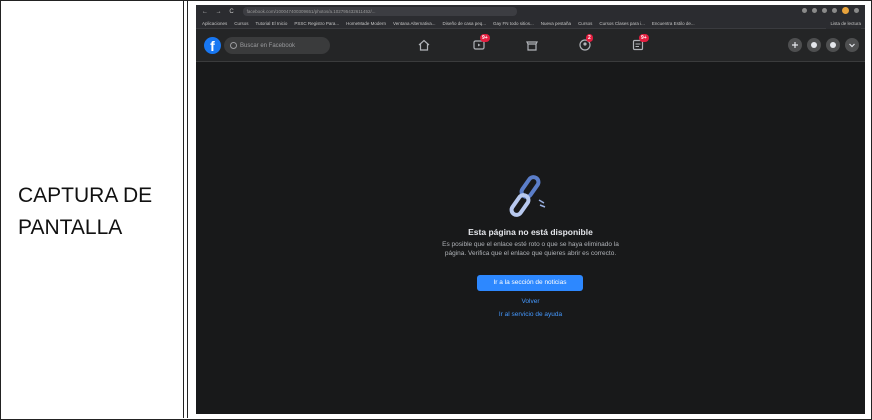 This screenshot has height=420, width=872. I want to click on help-center-link: Ir al servicio de ayuda, so click(530, 314).